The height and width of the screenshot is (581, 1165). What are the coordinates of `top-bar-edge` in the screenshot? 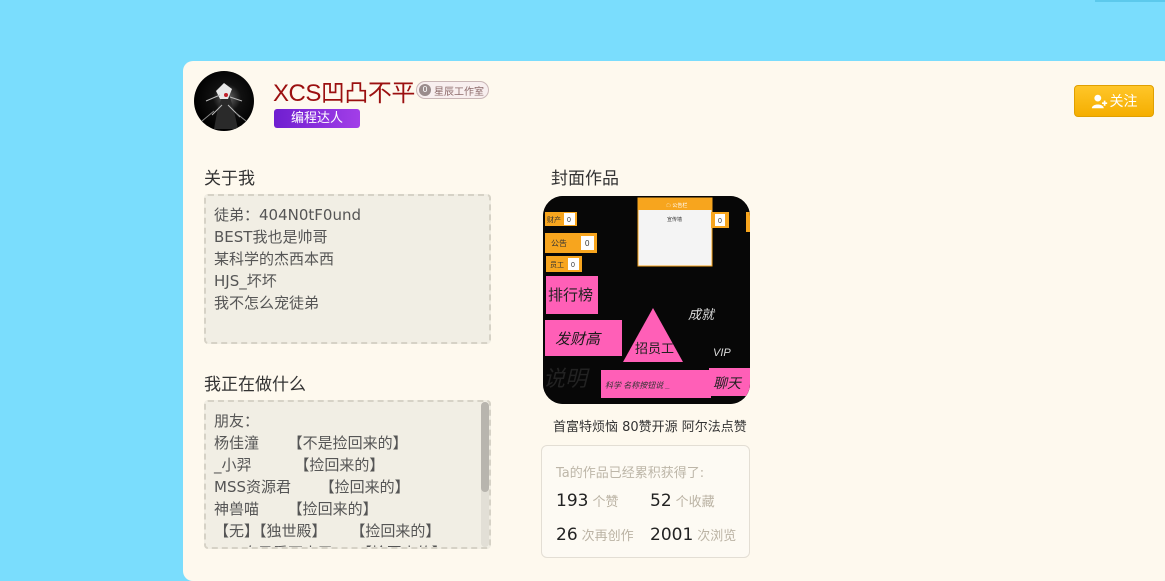 It's located at (1130, 1).